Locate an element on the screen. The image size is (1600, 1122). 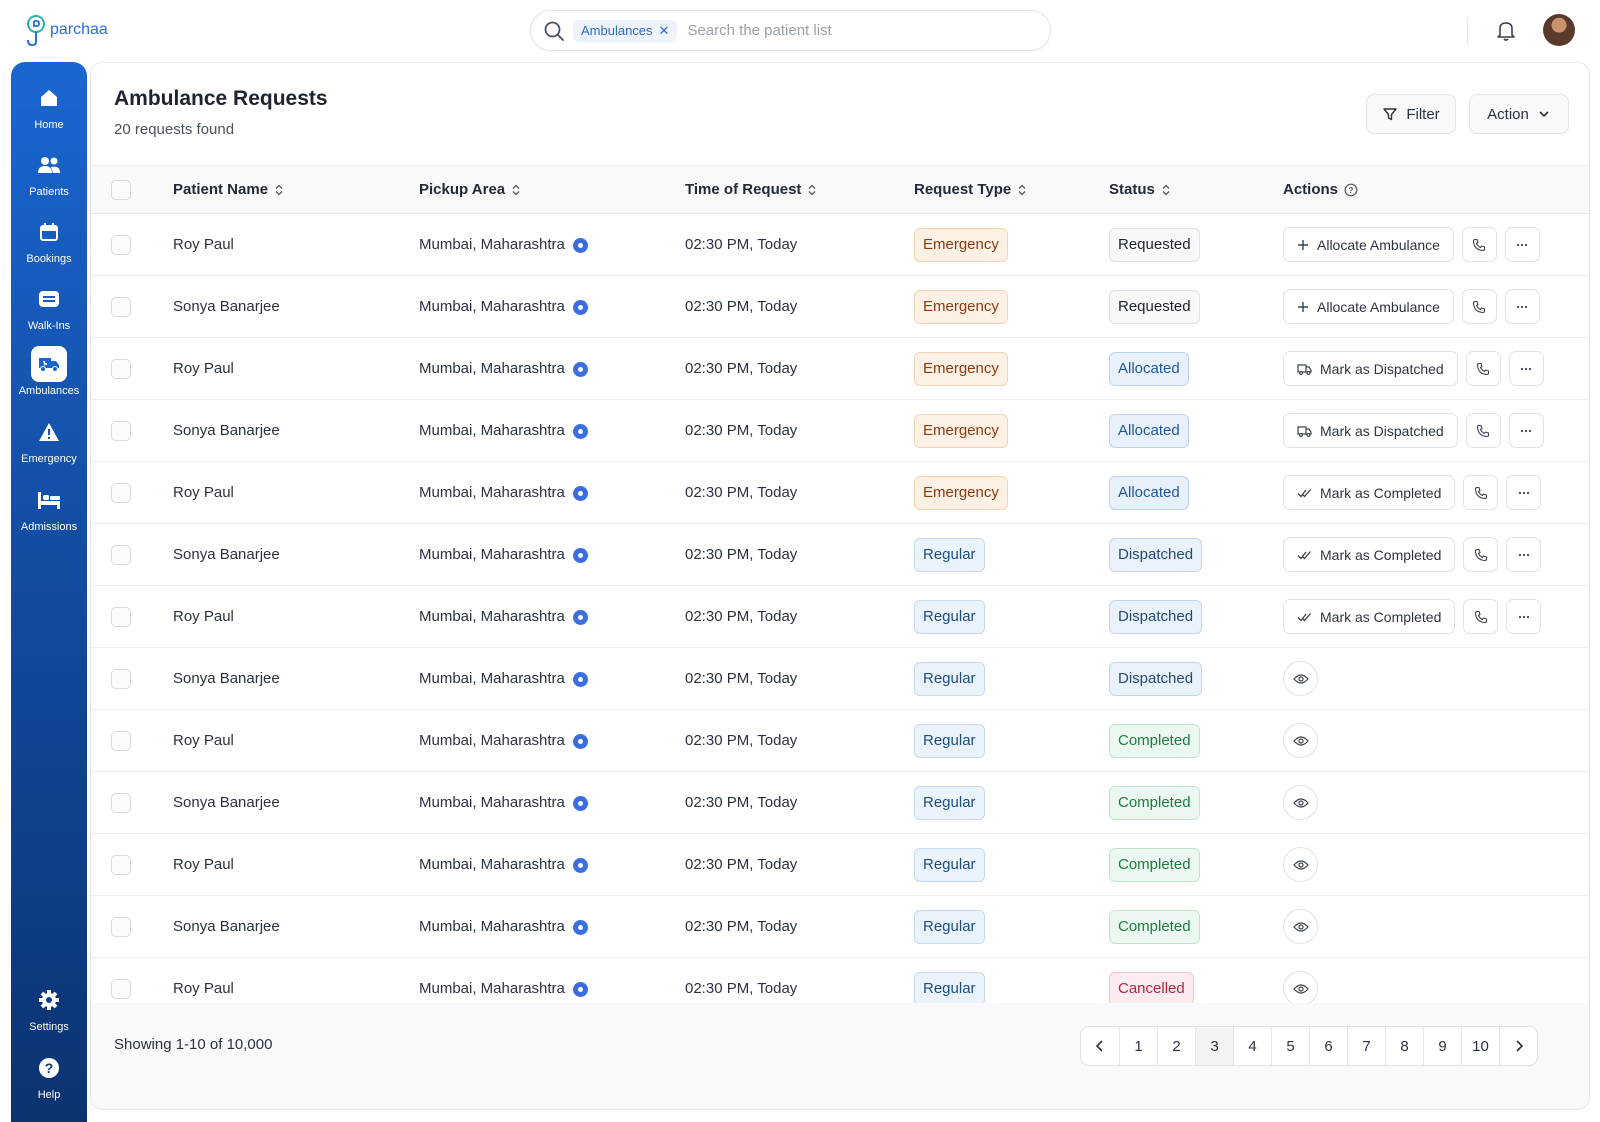
column-header-pickup-area: Pickup Area is located at coordinates (552, 190).